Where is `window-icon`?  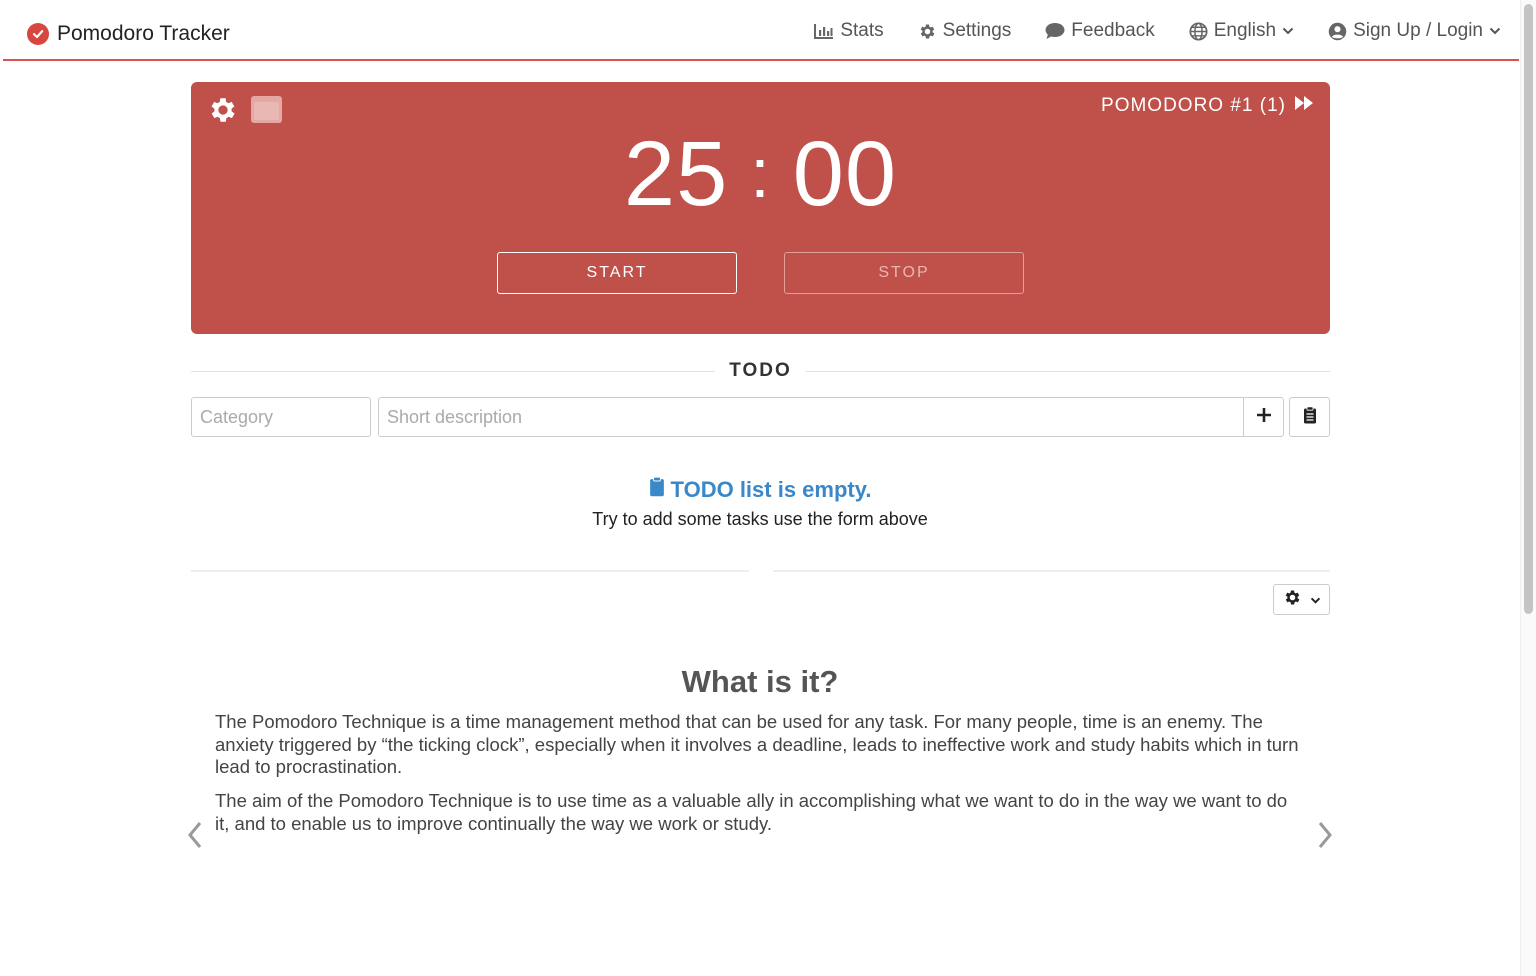 window-icon is located at coordinates (266, 109).